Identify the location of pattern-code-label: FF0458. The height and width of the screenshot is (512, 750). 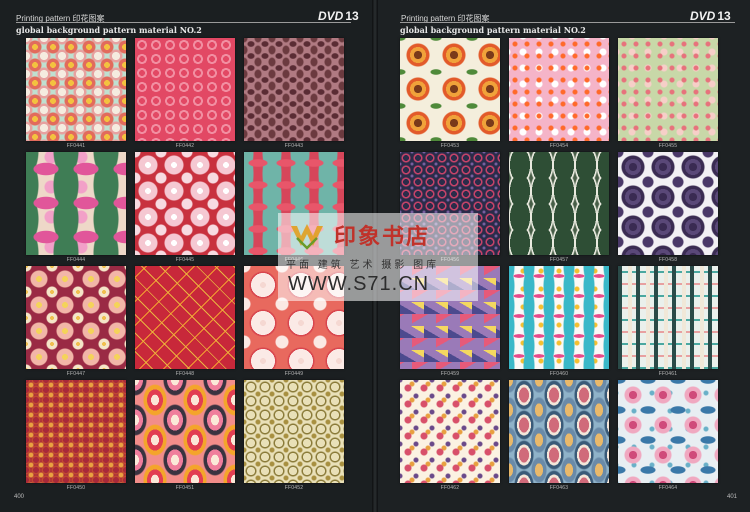
(668, 260).